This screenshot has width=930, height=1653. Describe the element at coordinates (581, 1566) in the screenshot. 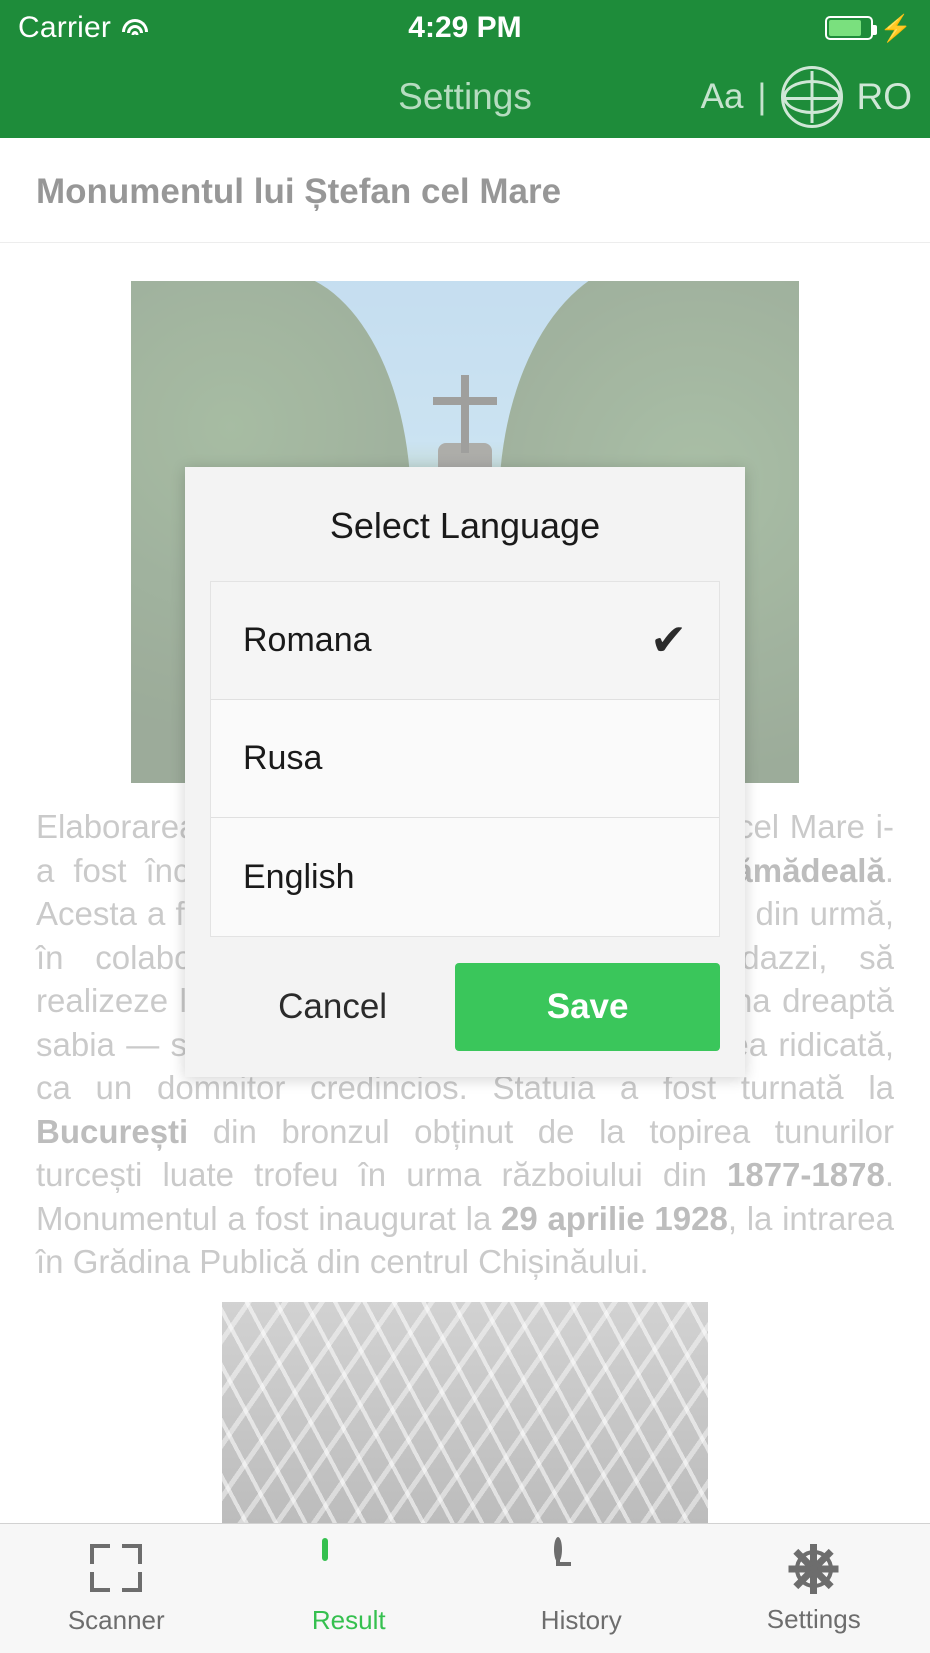

I see `clock-icon` at that location.